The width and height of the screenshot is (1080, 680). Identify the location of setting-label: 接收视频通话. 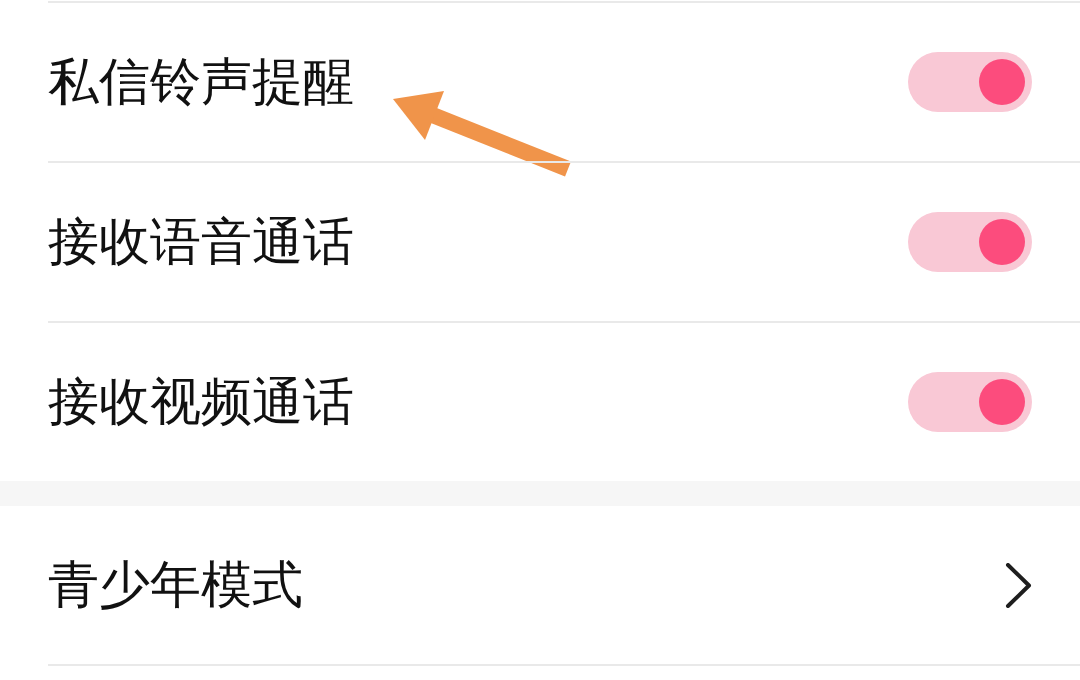
(201, 402).